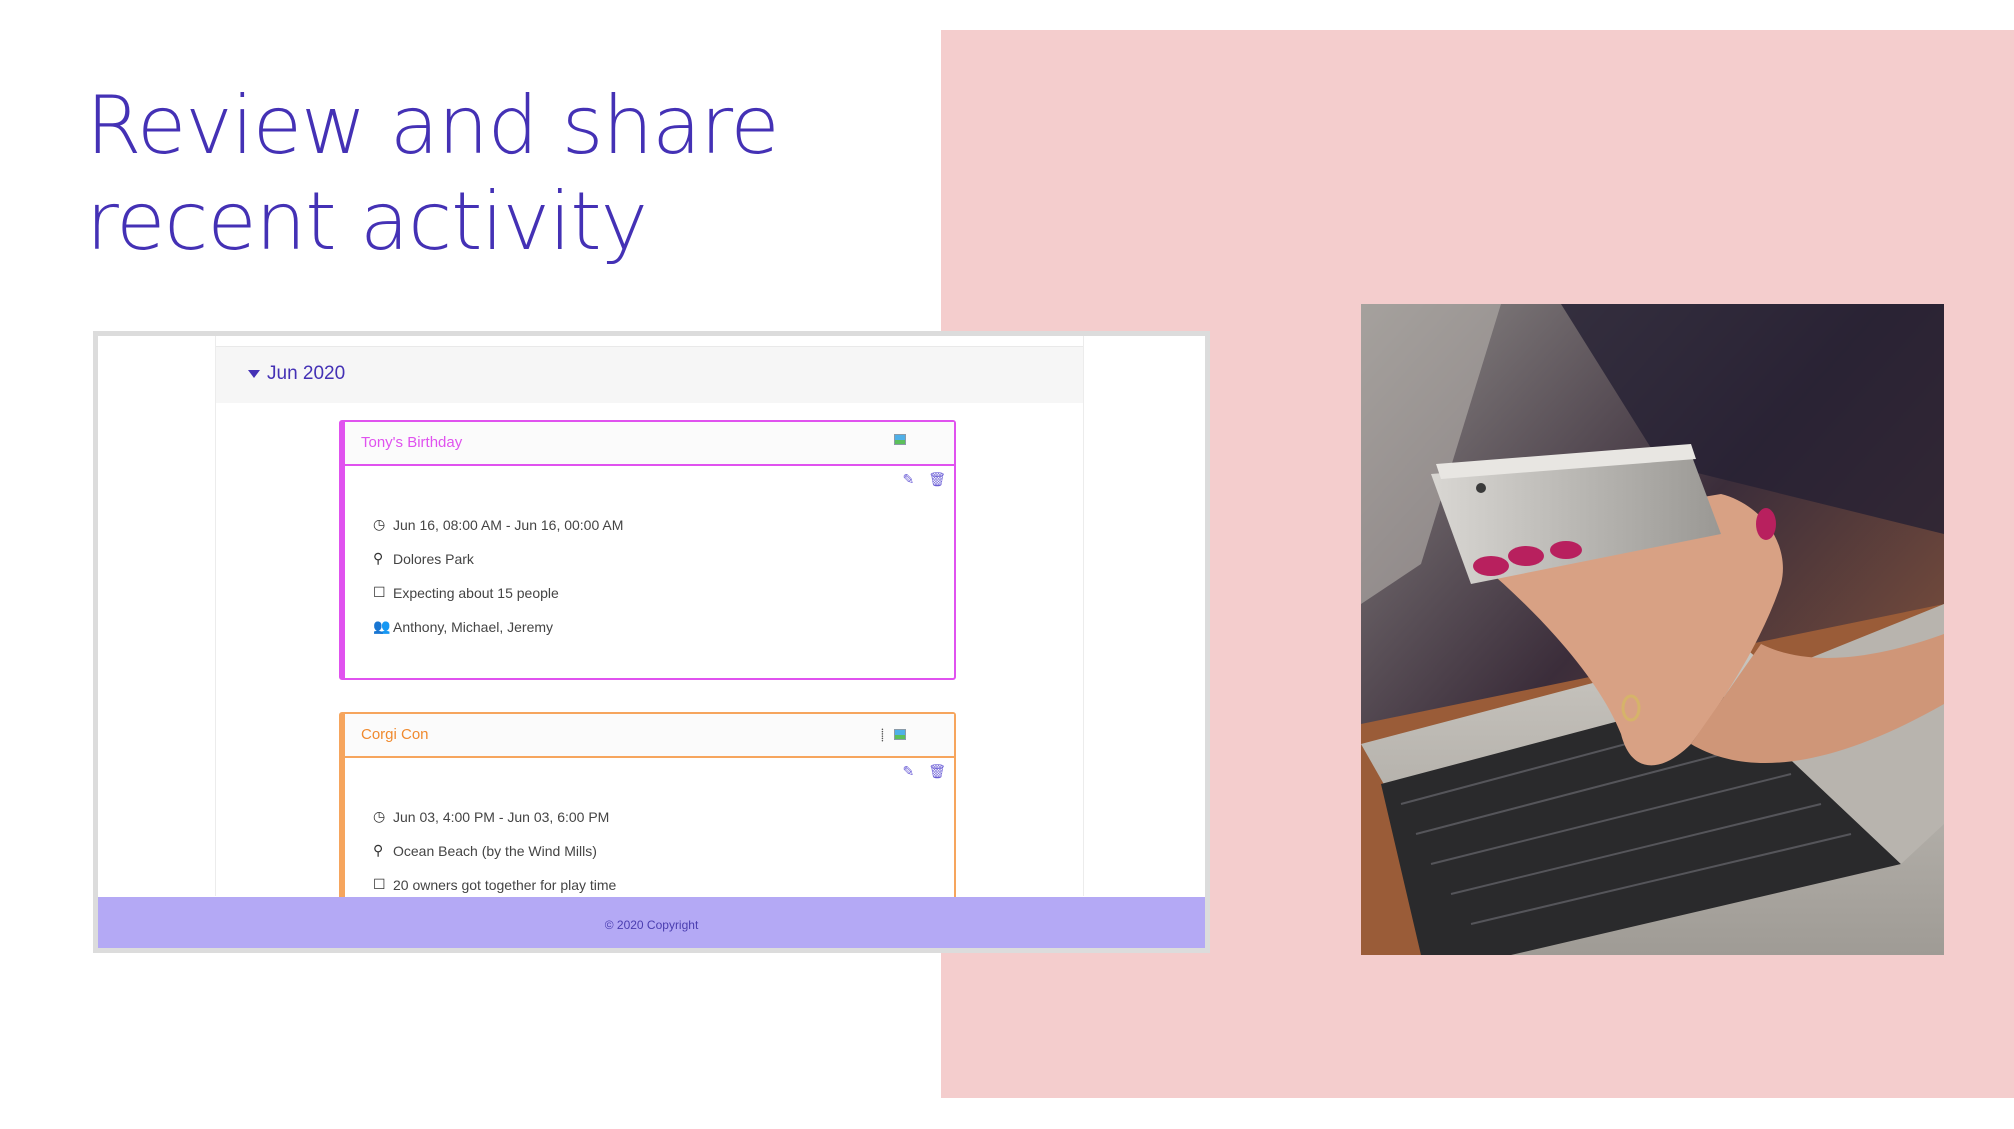 This screenshot has width=2014, height=1129. What do you see at coordinates (411, 442) in the screenshot?
I see `event-title: Tony's Birthday` at bounding box center [411, 442].